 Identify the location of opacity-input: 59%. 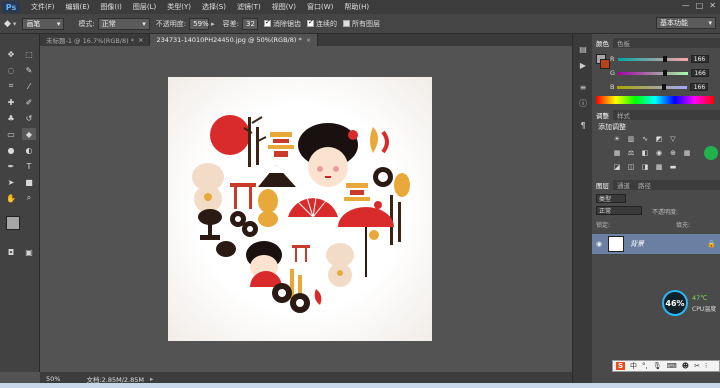
(199, 23).